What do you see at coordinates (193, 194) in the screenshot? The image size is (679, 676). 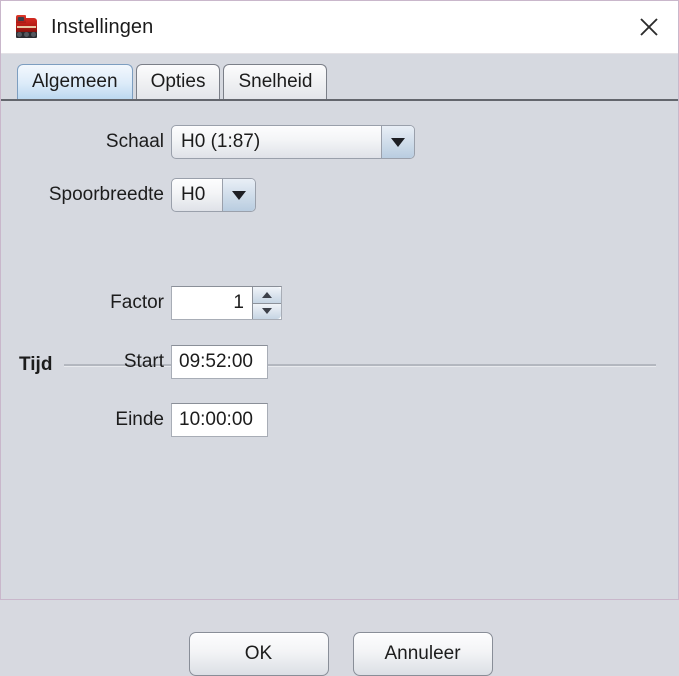 I see `gauge-value: H0` at bounding box center [193, 194].